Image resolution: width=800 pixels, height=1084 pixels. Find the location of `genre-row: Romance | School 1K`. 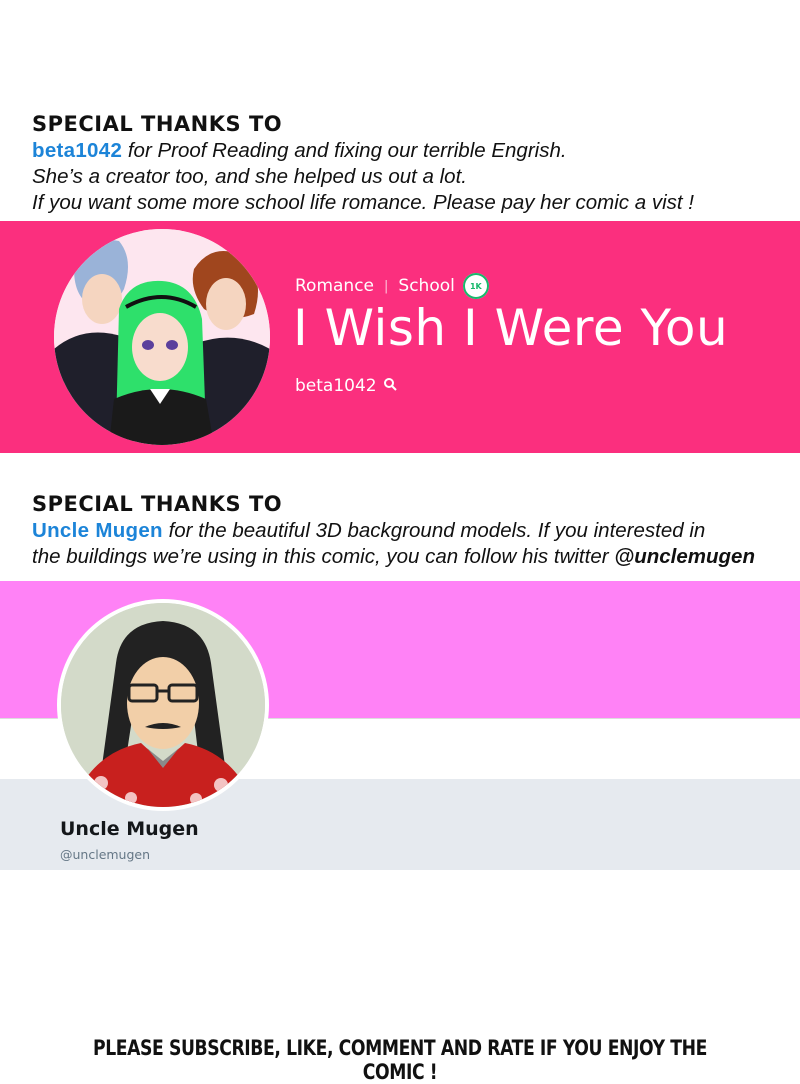

genre-row: Romance | School 1K is located at coordinates (392, 286).